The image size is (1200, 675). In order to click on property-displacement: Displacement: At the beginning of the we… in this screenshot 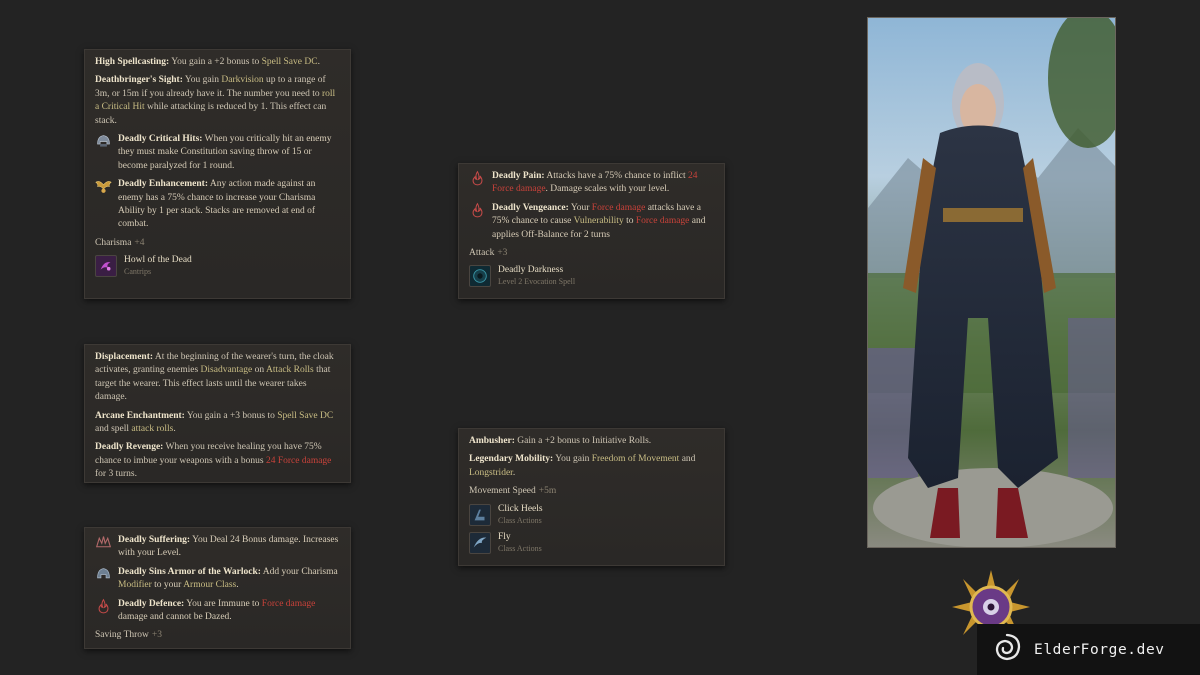, I will do `click(214, 377)`.